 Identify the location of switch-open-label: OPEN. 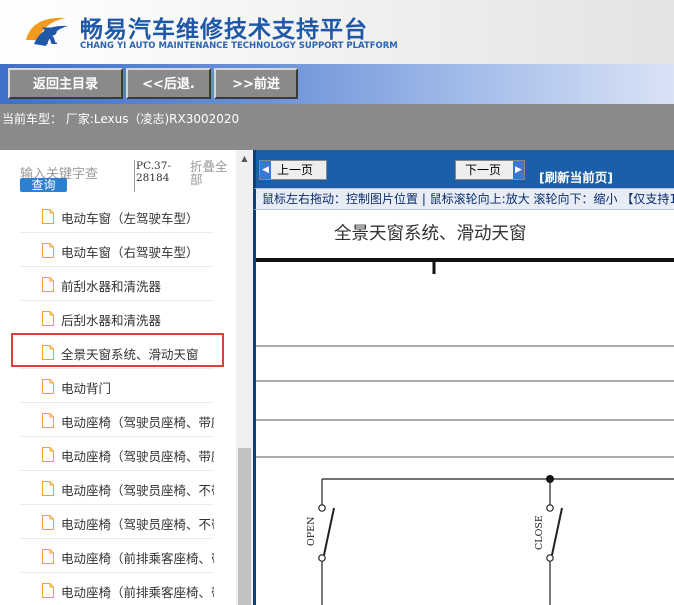
(311, 531).